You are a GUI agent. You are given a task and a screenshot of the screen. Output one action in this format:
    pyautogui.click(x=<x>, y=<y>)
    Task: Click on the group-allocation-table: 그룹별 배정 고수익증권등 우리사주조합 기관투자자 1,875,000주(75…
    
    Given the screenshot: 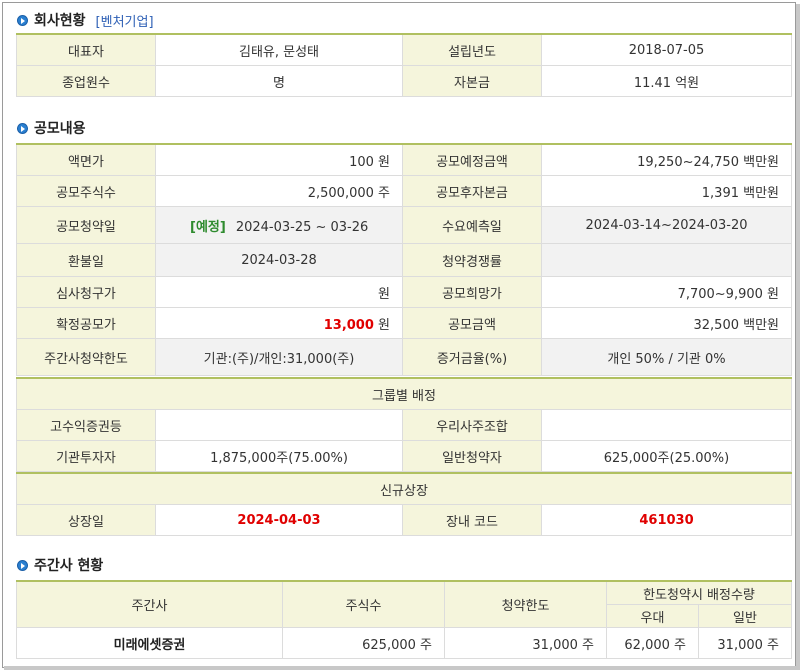 What is the action you would take?
    pyautogui.click(x=404, y=424)
    